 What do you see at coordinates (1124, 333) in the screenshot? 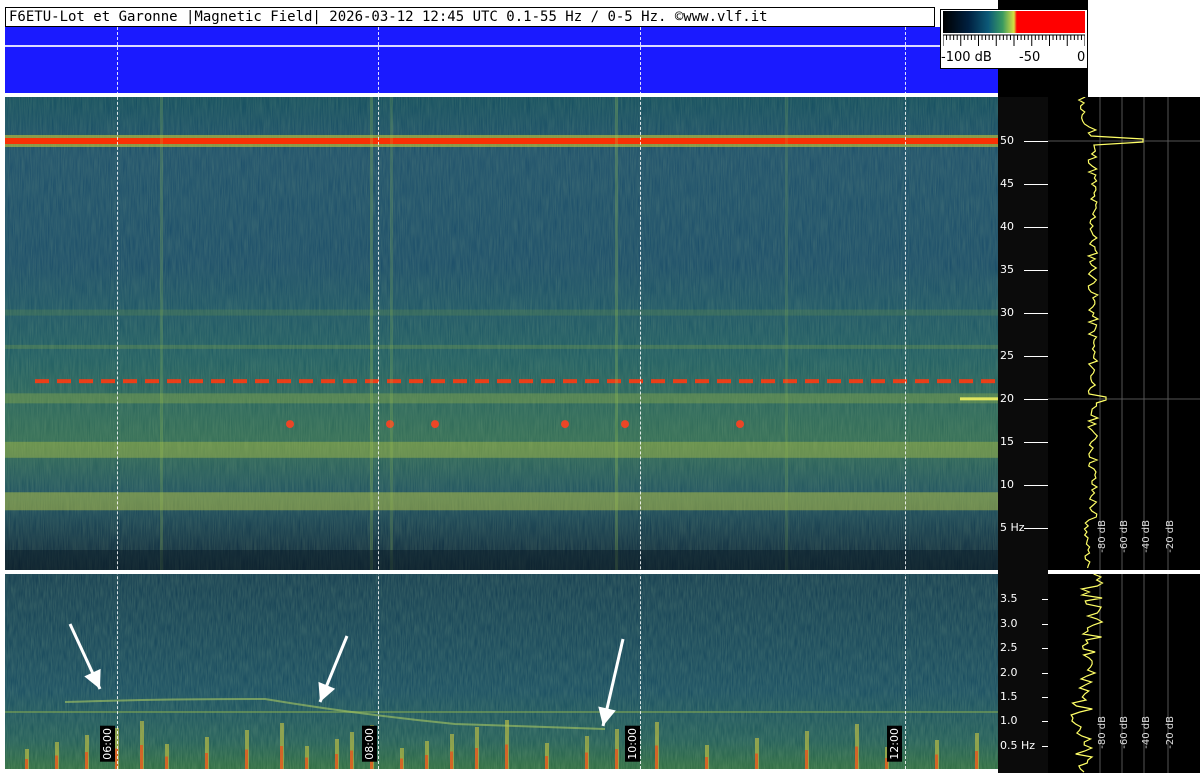
I see `main-spectrum-profile` at bounding box center [1124, 333].